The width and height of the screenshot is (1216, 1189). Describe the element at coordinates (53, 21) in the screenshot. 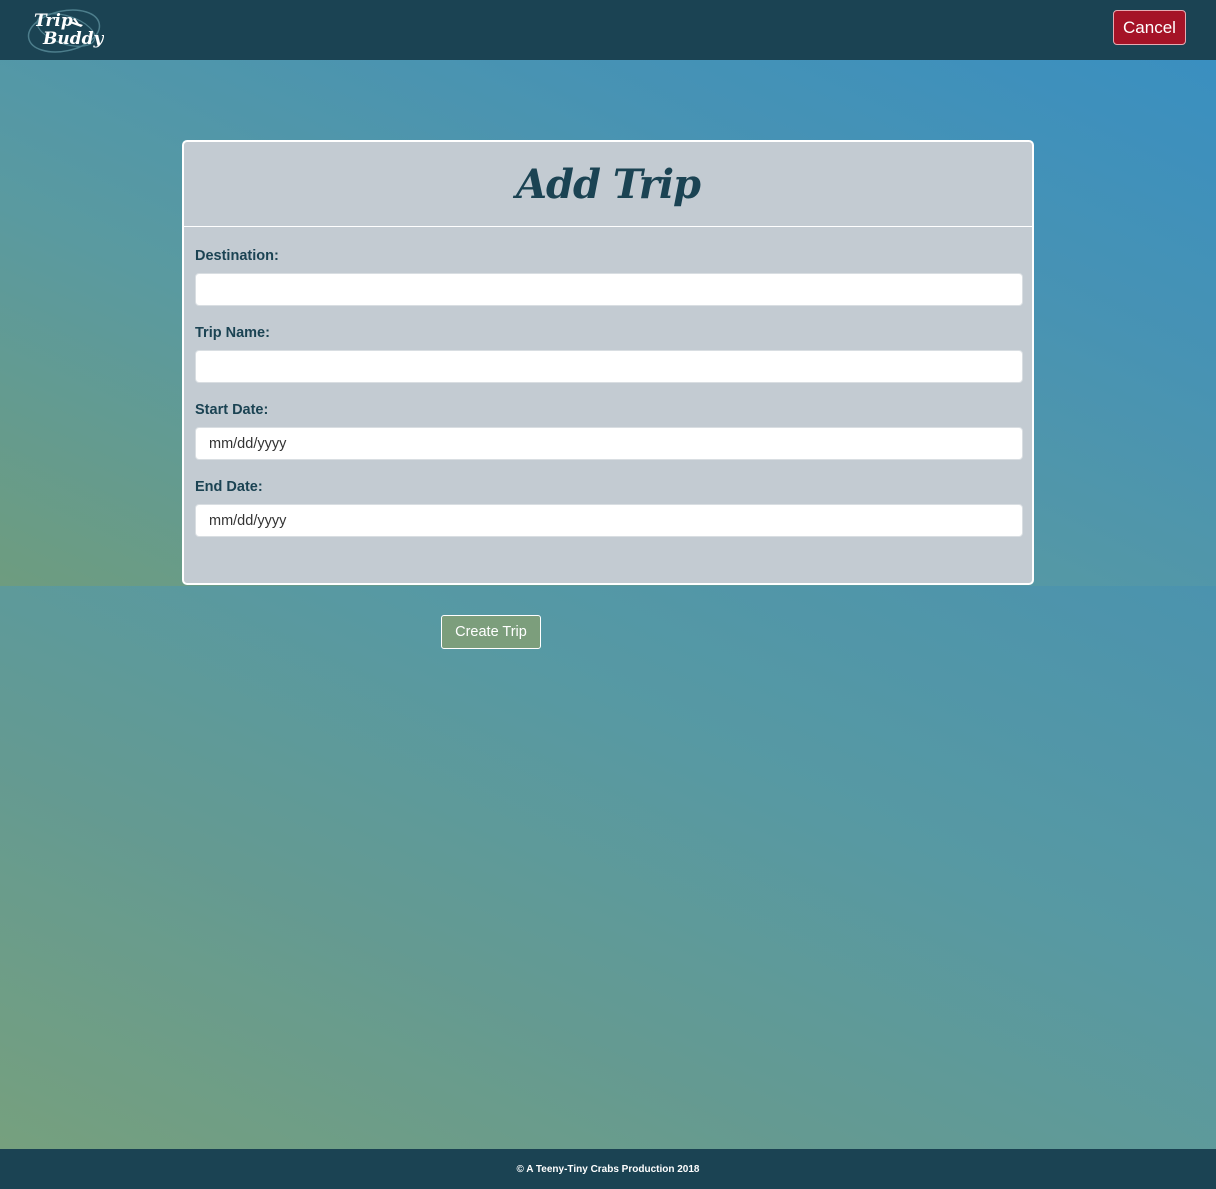

I see `logo-text-line1: Trip` at that location.